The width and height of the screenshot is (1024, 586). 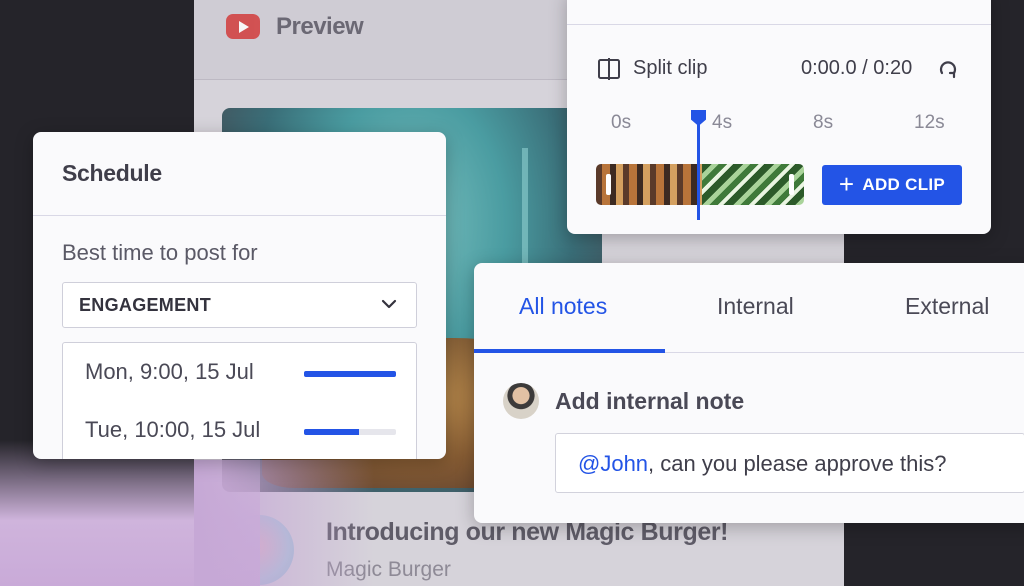 What do you see at coordinates (320, 26) in the screenshot?
I see `preview-title: Preview` at bounding box center [320, 26].